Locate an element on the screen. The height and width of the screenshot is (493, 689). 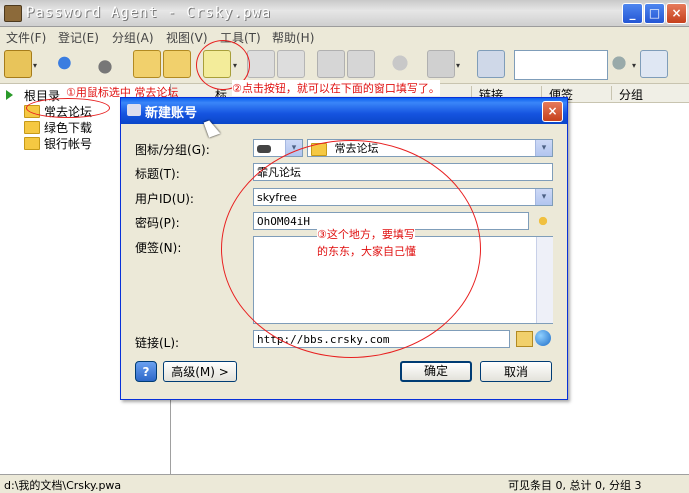
close-button: × is located at coordinates (676, 13).